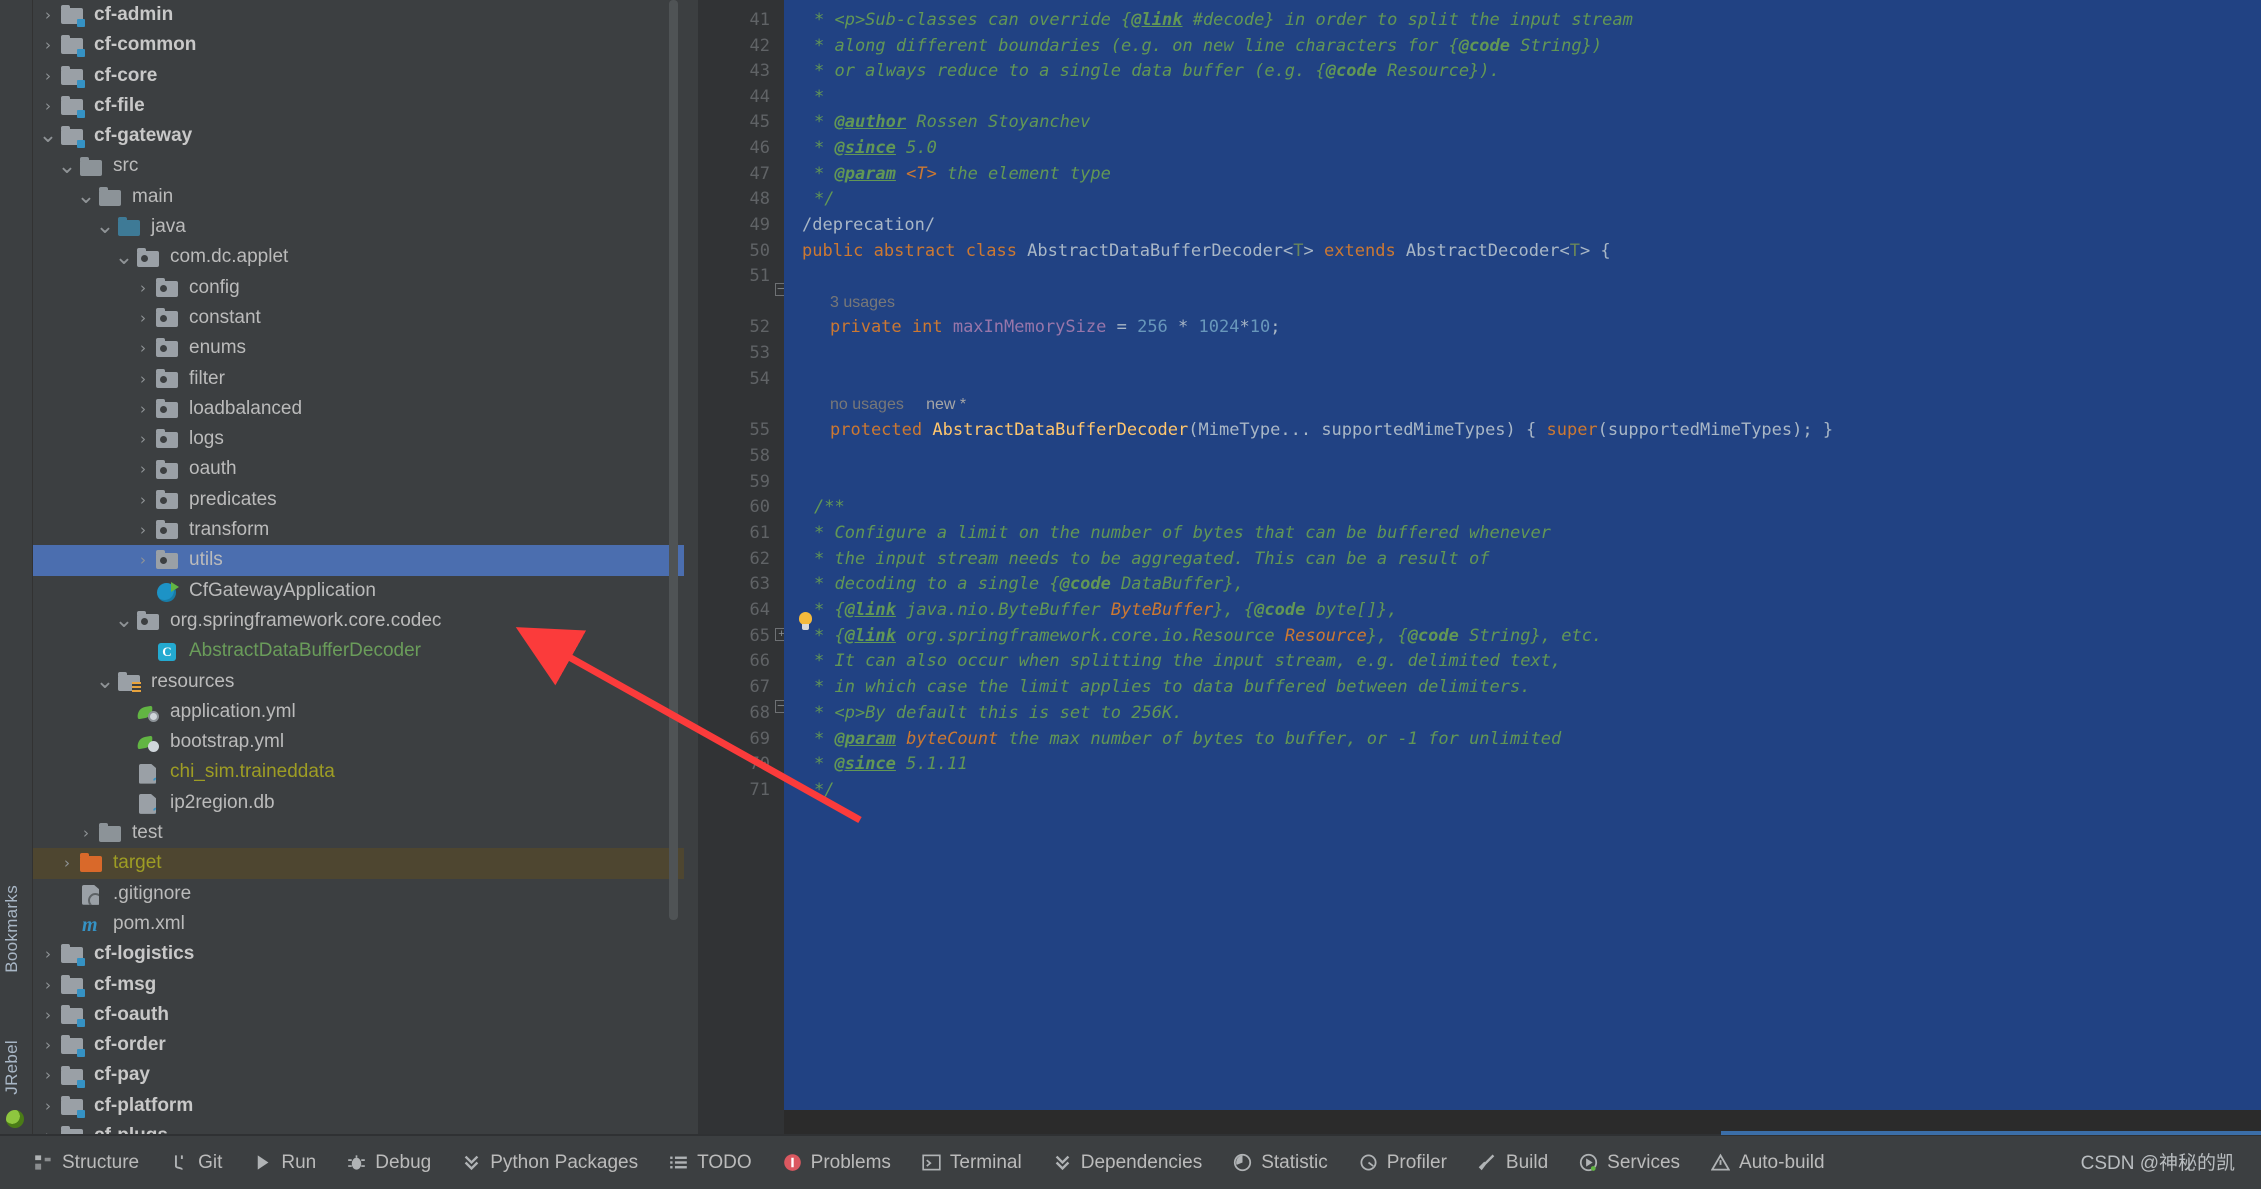  I want to click on tree-item-gitignore: .gitignore, so click(358, 894).